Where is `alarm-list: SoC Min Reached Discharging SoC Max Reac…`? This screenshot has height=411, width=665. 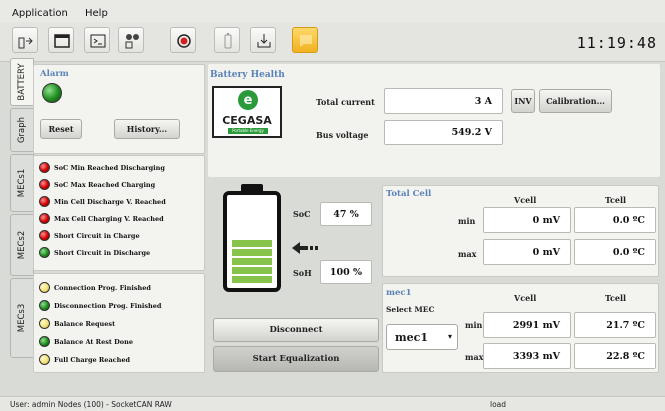
alarm-list: SoC Min Reached Discharging SoC Max Reac… is located at coordinates (119, 213).